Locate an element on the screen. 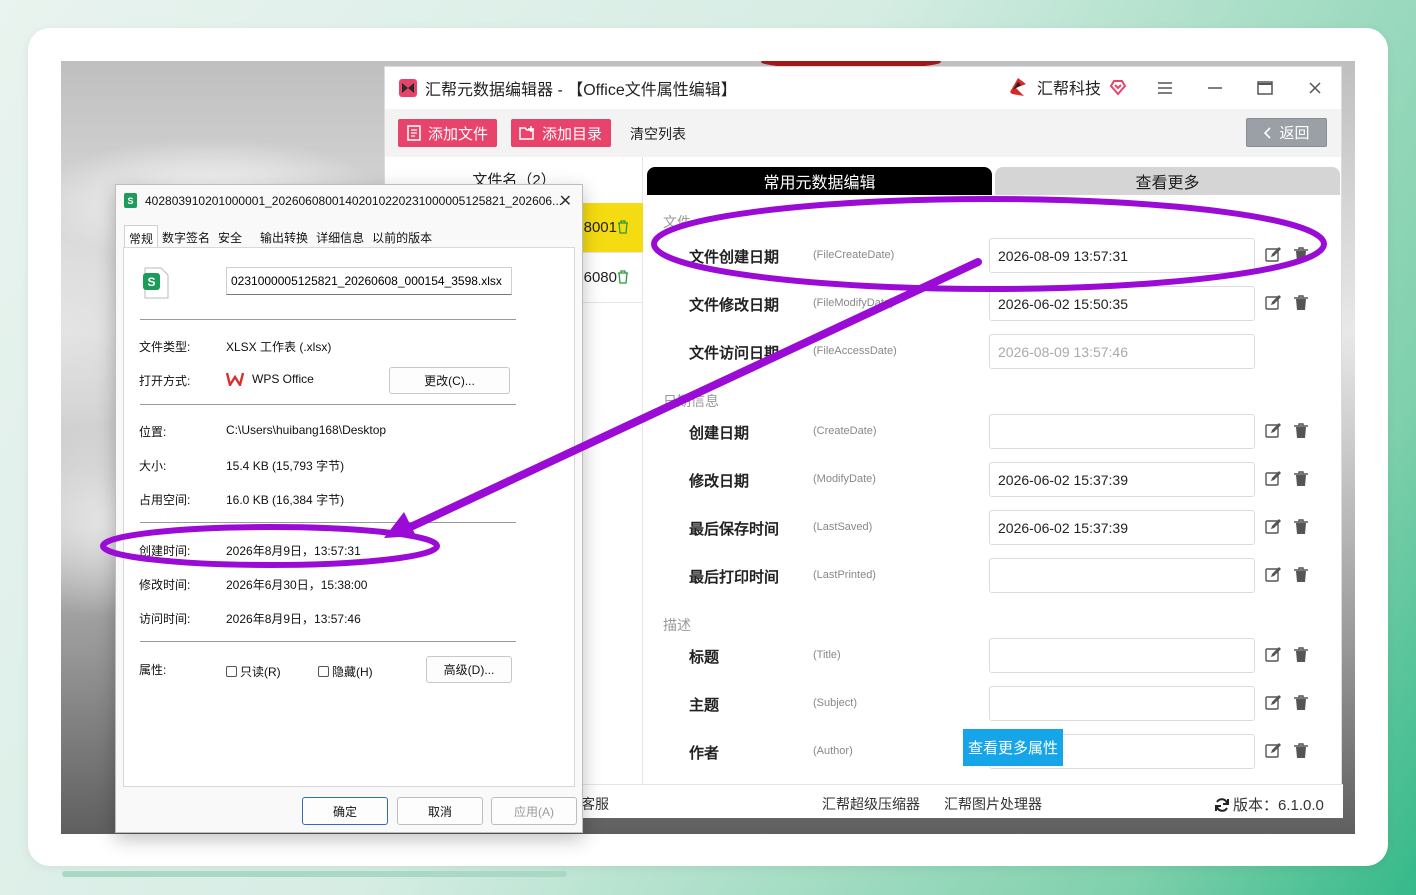  add-file-button: 添加文件 is located at coordinates (448, 133).